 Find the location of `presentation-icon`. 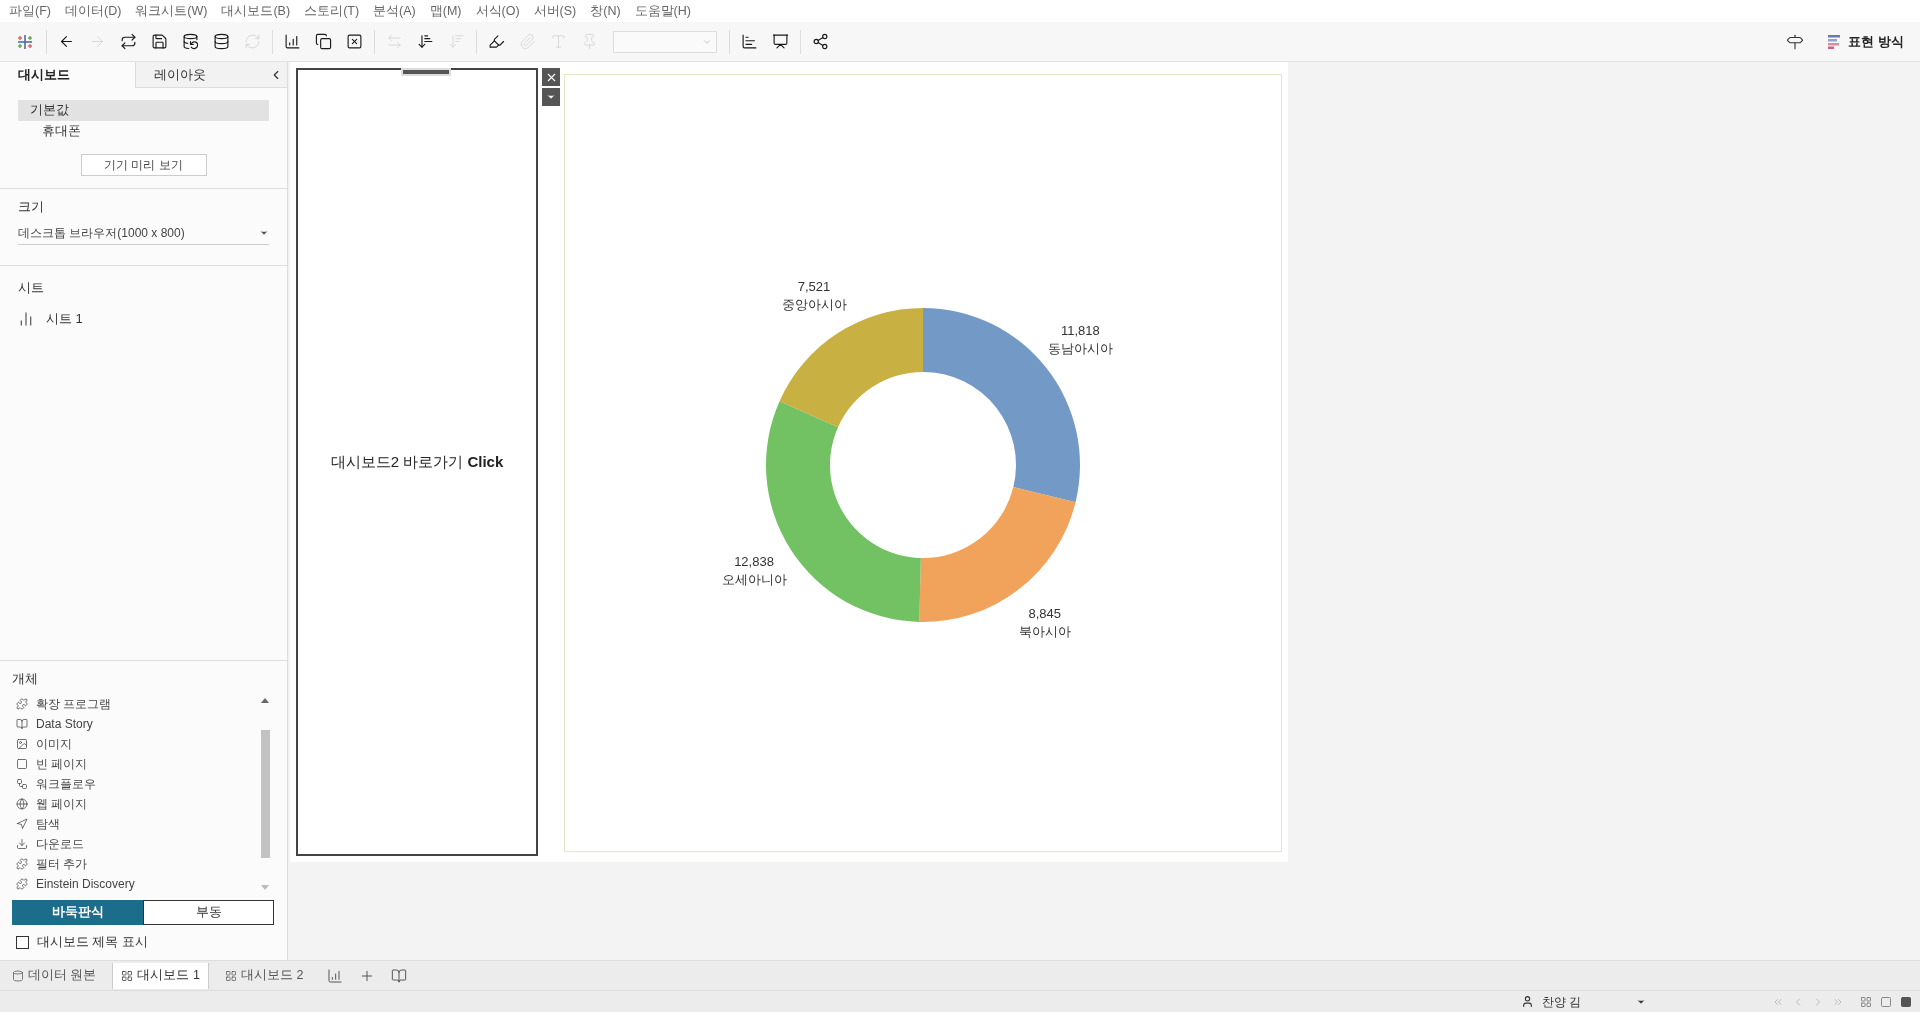

presentation-icon is located at coordinates (780, 41).